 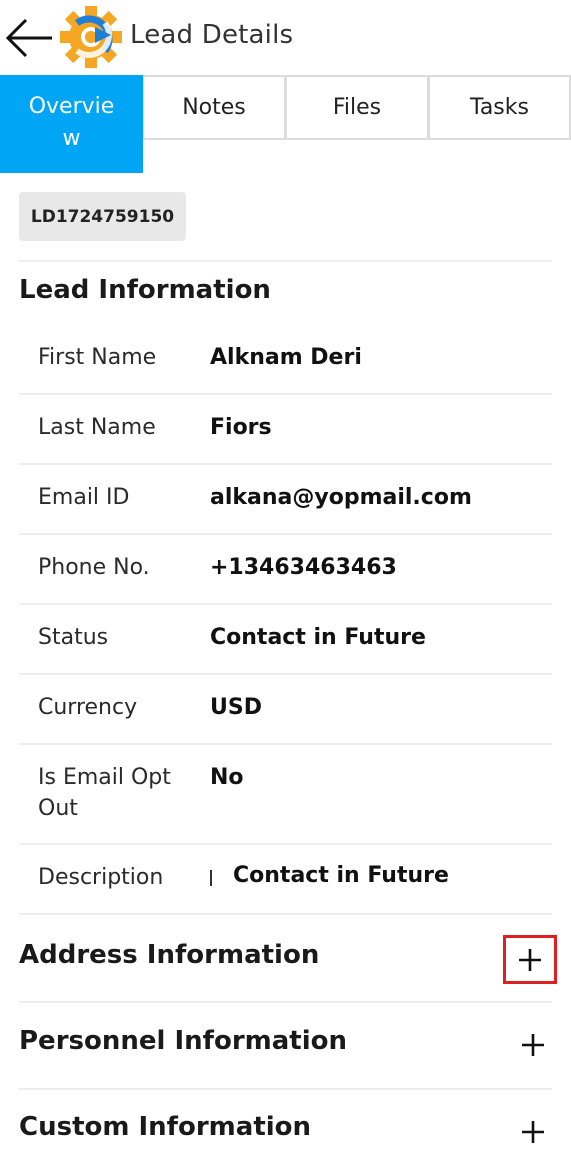 I want to click on field-row-status: Status Contact in Future, so click(x=285, y=640).